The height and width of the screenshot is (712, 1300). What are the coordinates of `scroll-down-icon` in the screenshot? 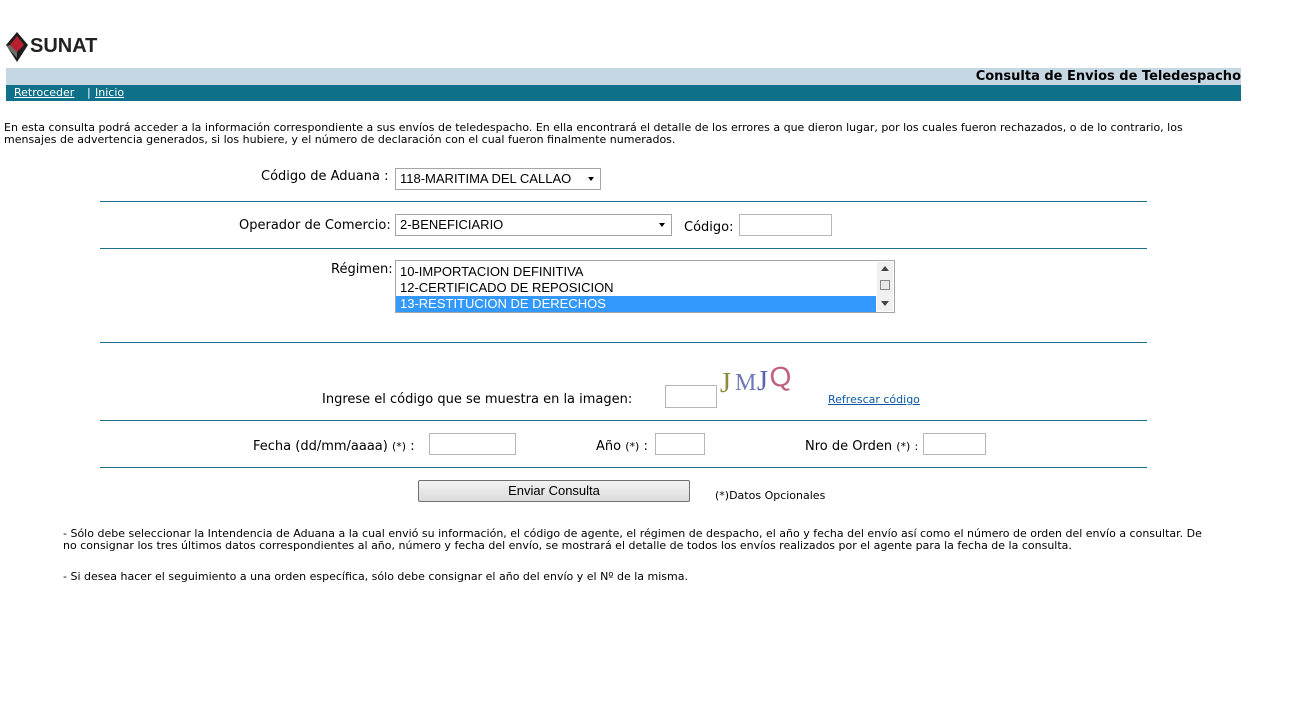 It's located at (885, 303).